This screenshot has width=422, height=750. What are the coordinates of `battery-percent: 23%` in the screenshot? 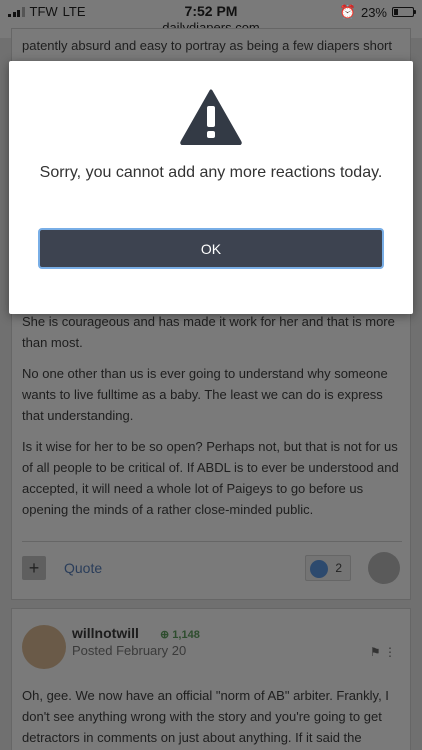 It's located at (373, 12).